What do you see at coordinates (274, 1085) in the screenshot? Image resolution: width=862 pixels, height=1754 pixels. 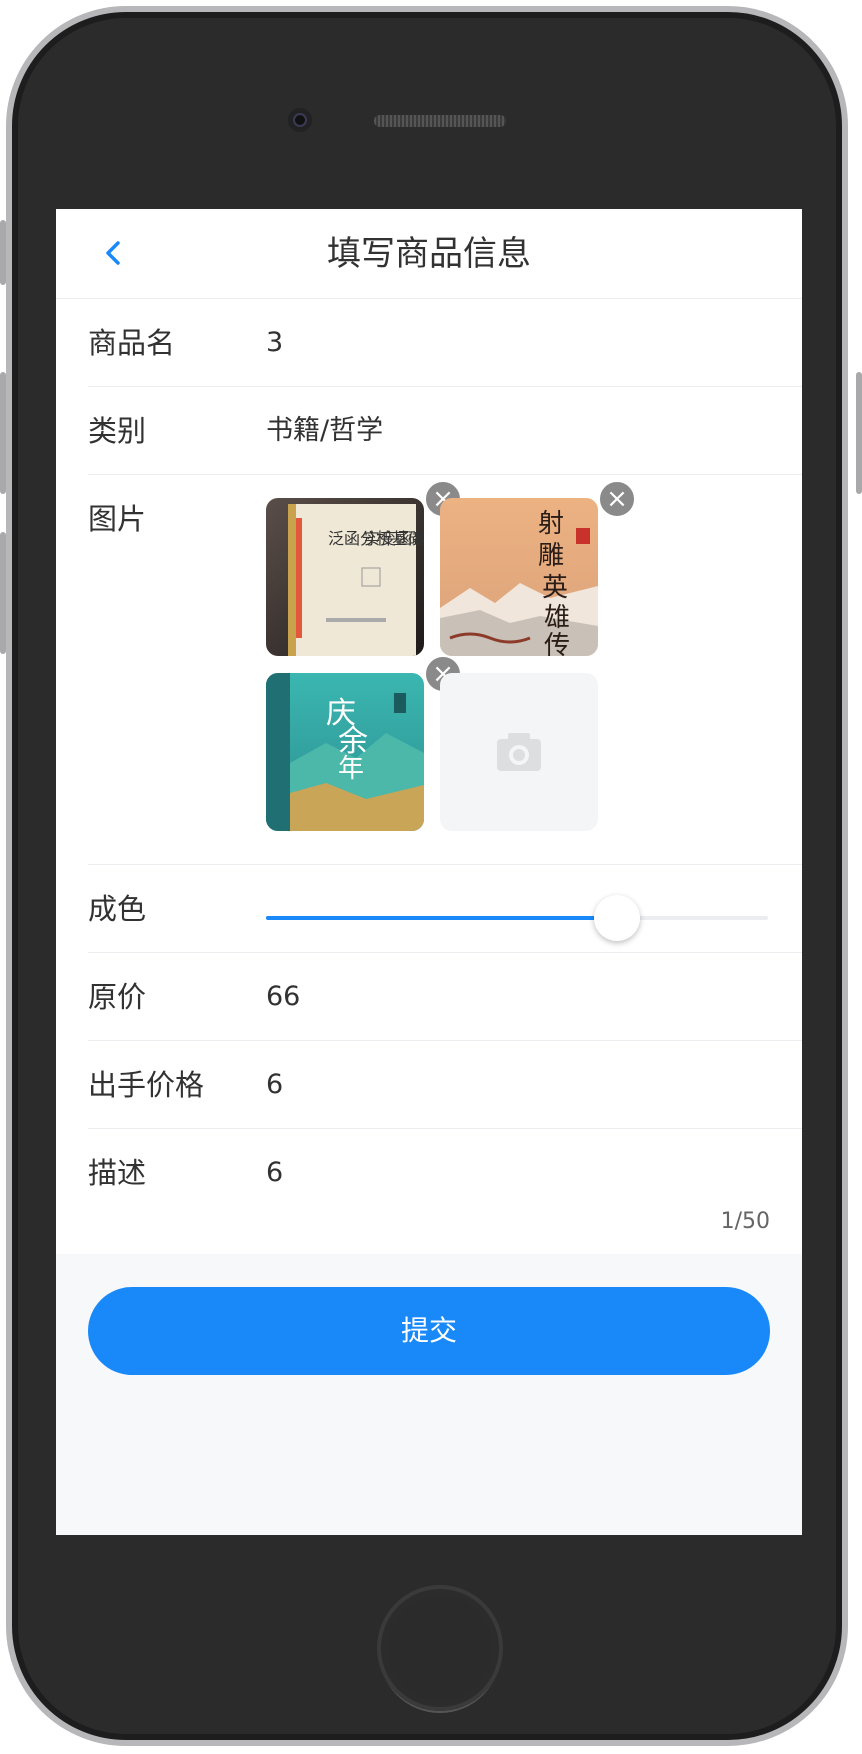 I see `sale-price-input: 6` at bounding box center [274, 1085].